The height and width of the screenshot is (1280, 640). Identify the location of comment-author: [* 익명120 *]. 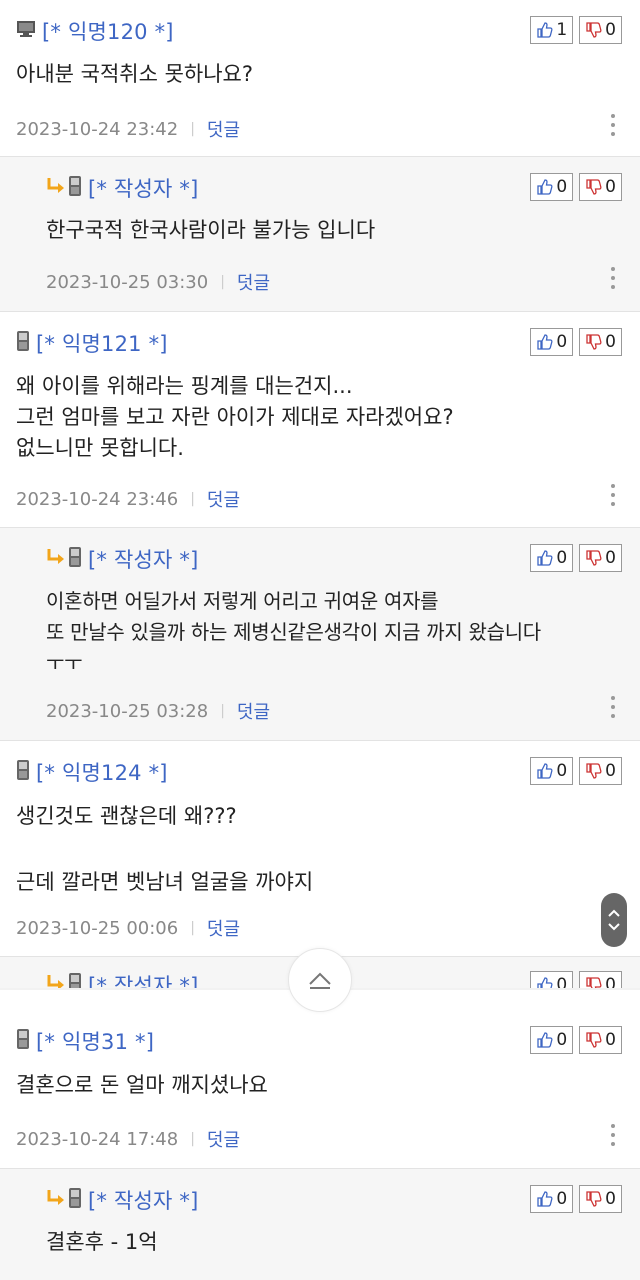
(108, 31).